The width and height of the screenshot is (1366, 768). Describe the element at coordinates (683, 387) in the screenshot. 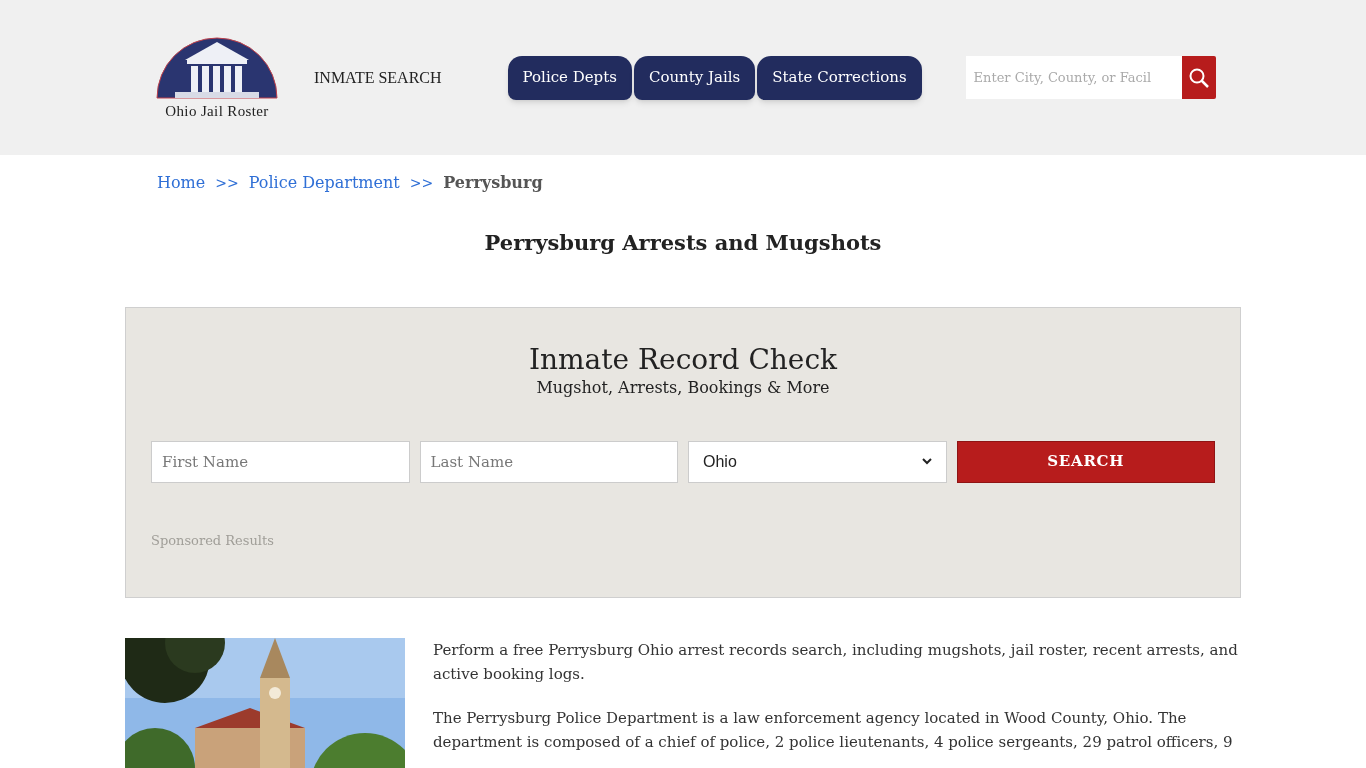

I see `panel-subtitle: Mugshot, Arrests, Bookings & More` at that location.